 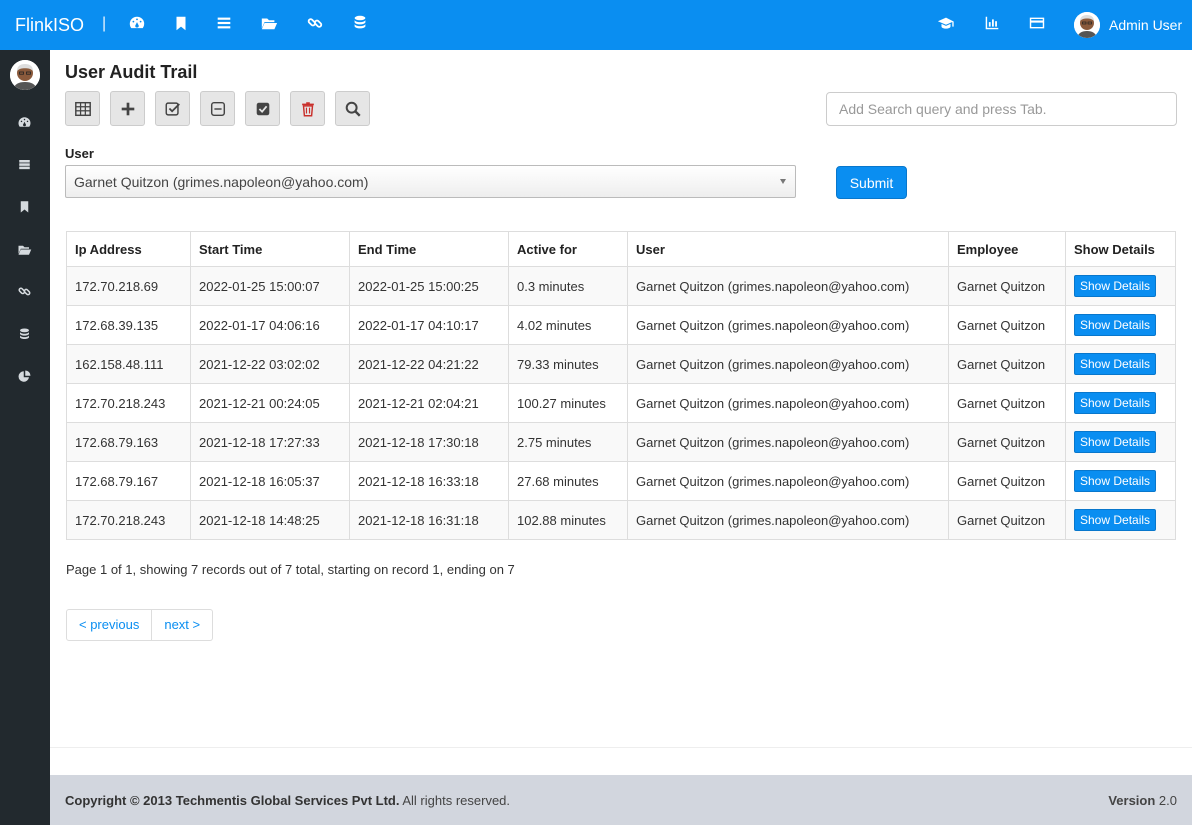 I want to click on chevron-down-icon, so click(x=783, y=181).